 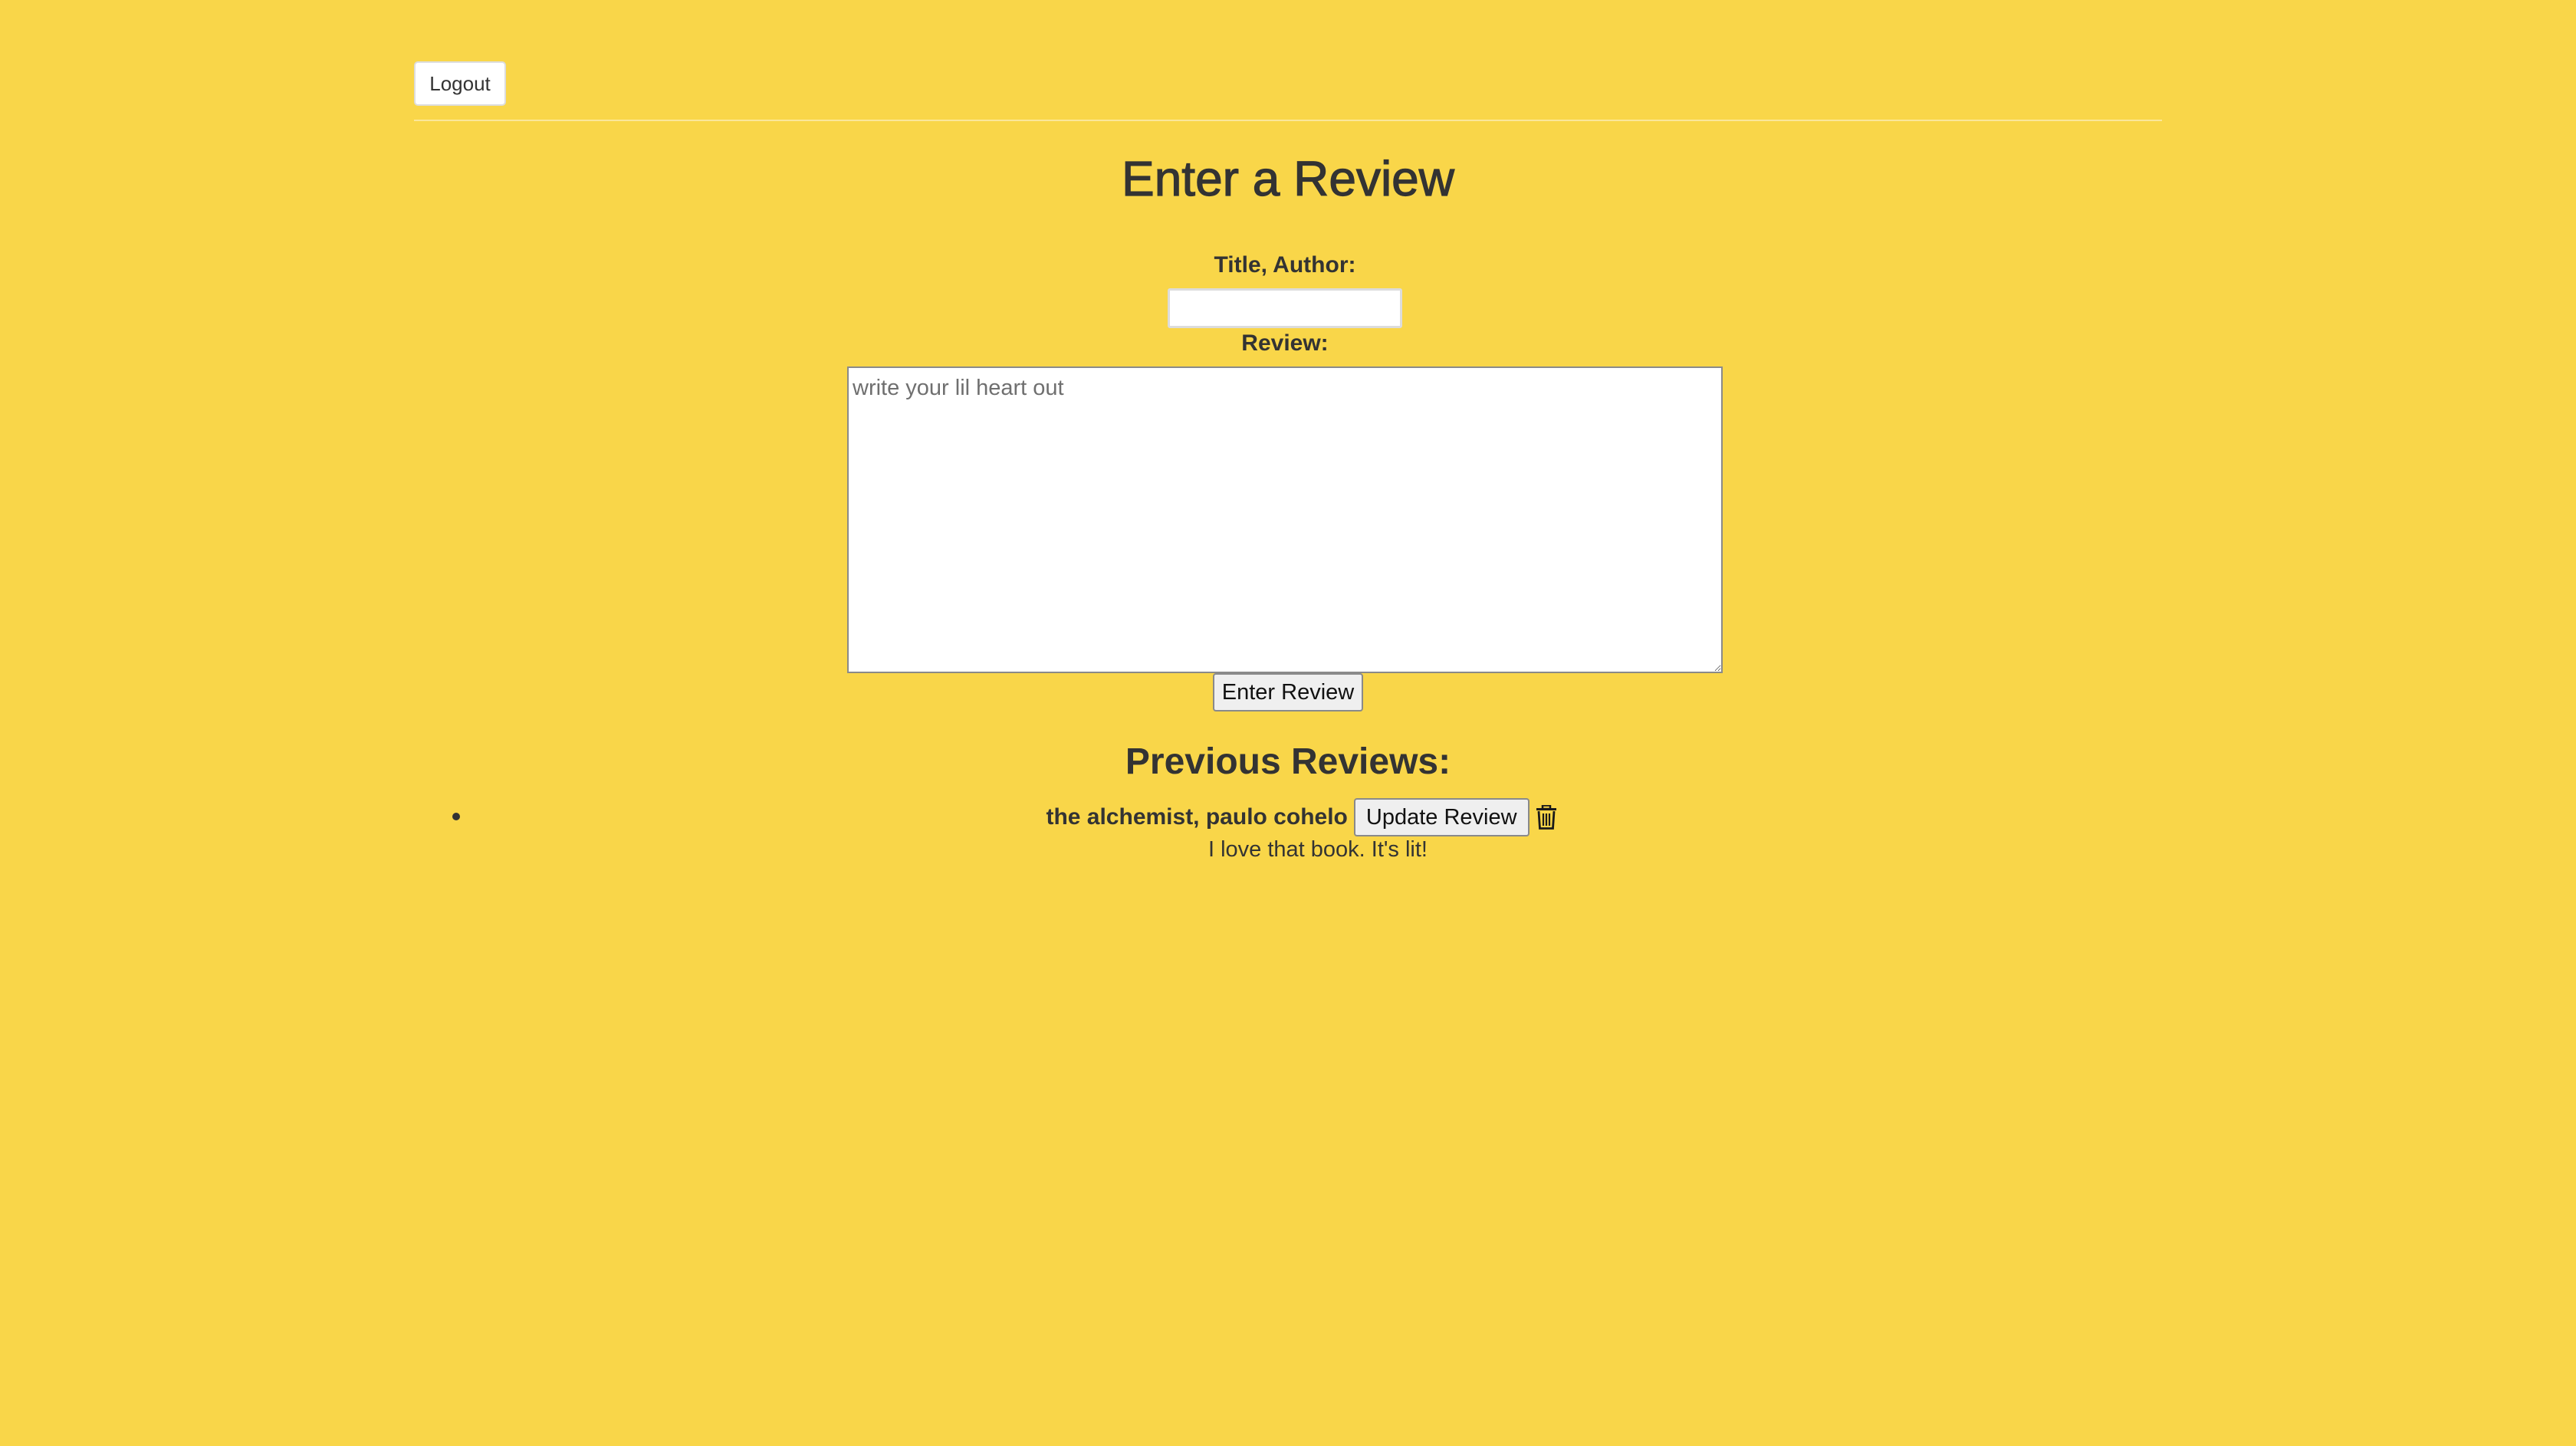 I want to click on update-review-button: Update Review, so click(x=1441, y=817).